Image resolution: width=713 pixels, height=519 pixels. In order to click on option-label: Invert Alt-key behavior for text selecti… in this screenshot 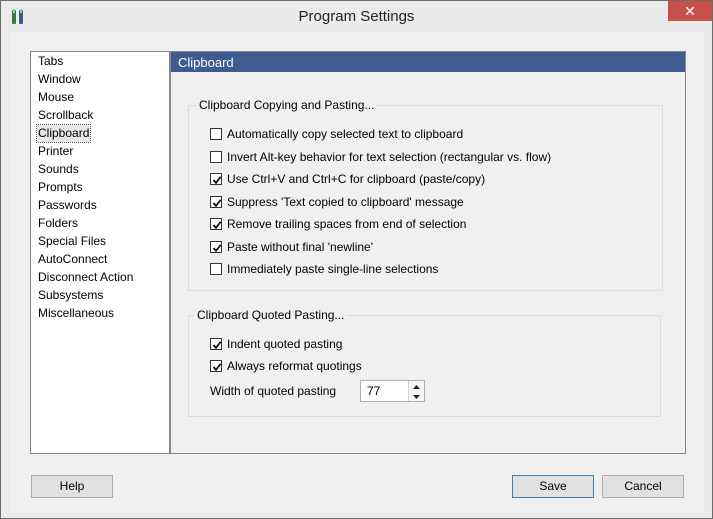, I will do `click(389, 156)`.